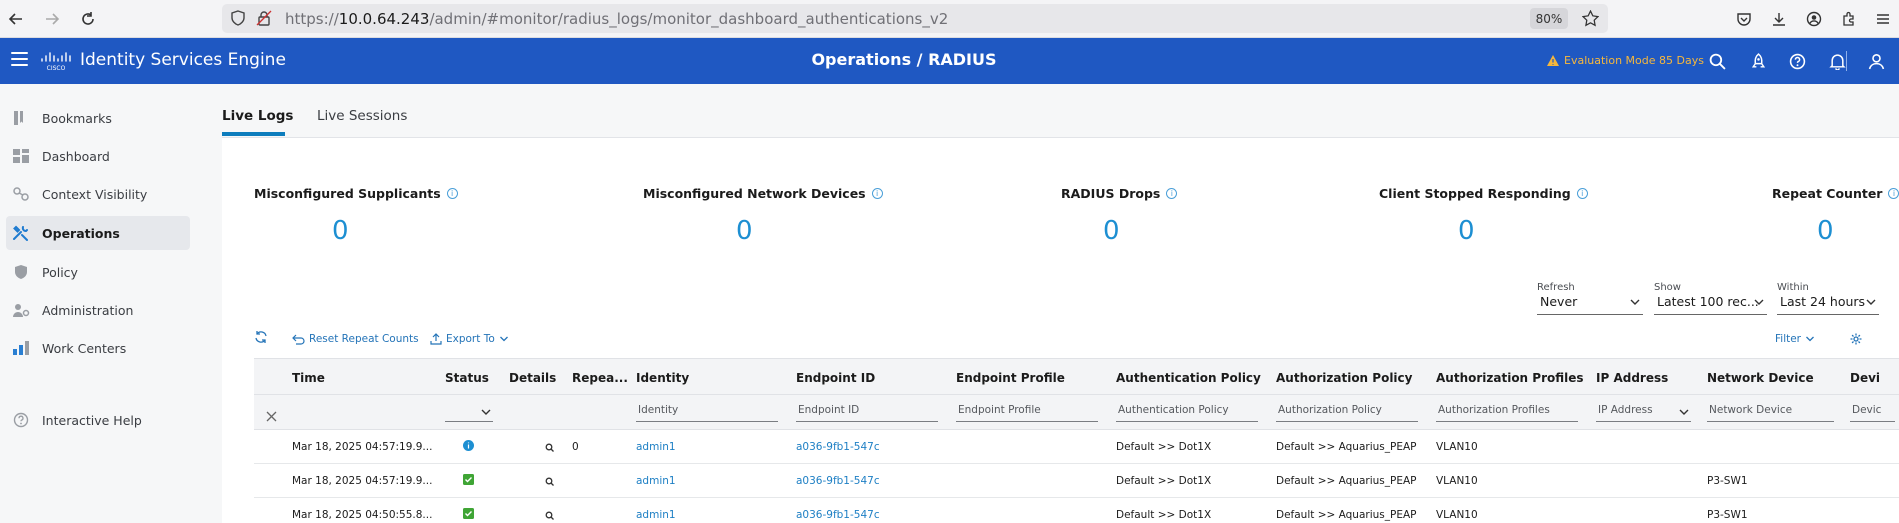 The height and width of the screenshot is (523, 1899). What do you see at coordinates (1188, 378) in the screenshot?
I see `column-header-authentication-policy: Authentication Policy` at bounding box center [1188, 378].